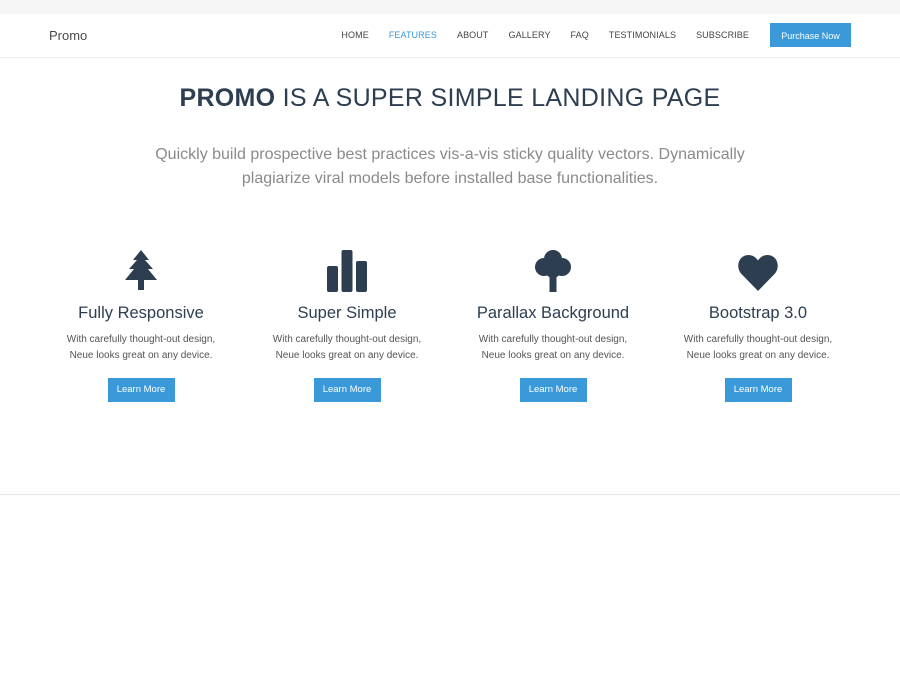 The height and width of the screenshot is (675, 900). What do you see at coordinates (501, 98) in the screenshot?
I see `hero-title-rest: IS A SUPER SIMPLE LANDING PAGE` at bounding box center [501, 98].